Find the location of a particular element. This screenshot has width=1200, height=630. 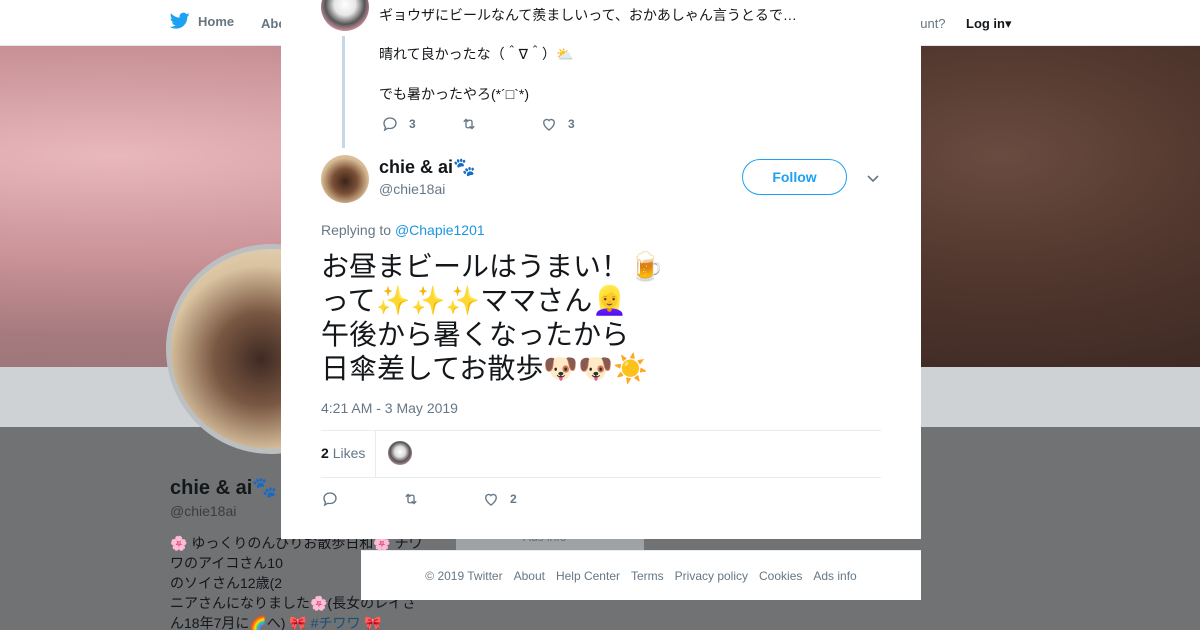

footer-link-privacy-policy: Privacy policy is located at coordinates (711, 576).